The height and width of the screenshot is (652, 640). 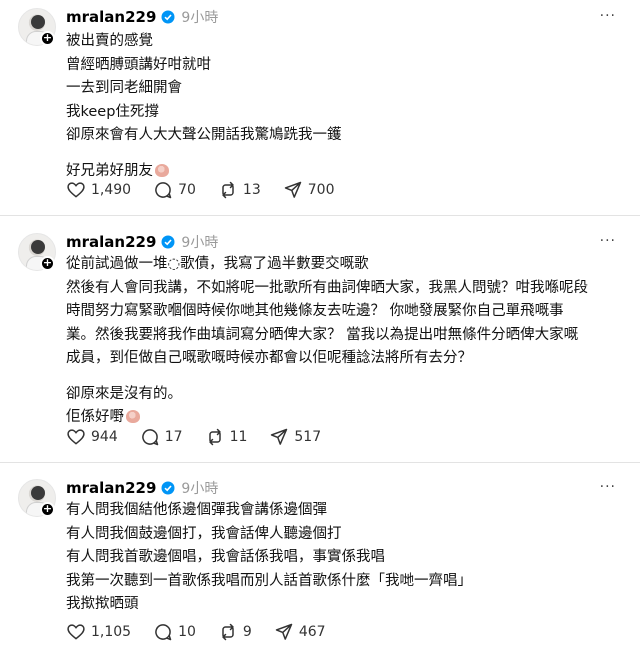 What do you see at coordinates (211, 190) in the screenshot?
I see `action-bar: 1,490 70 13 700` at bounding box center [211, 190].